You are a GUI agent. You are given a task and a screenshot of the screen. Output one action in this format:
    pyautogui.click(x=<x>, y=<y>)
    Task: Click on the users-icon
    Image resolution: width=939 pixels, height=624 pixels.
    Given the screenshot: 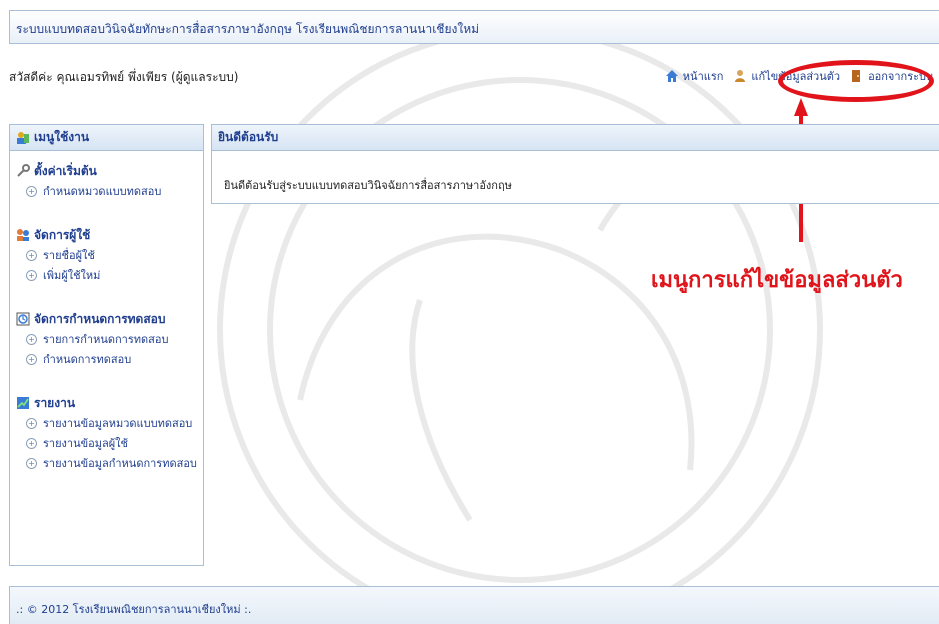 What is the action you would take?
    pyautogui.click(x=23, y=235)
    